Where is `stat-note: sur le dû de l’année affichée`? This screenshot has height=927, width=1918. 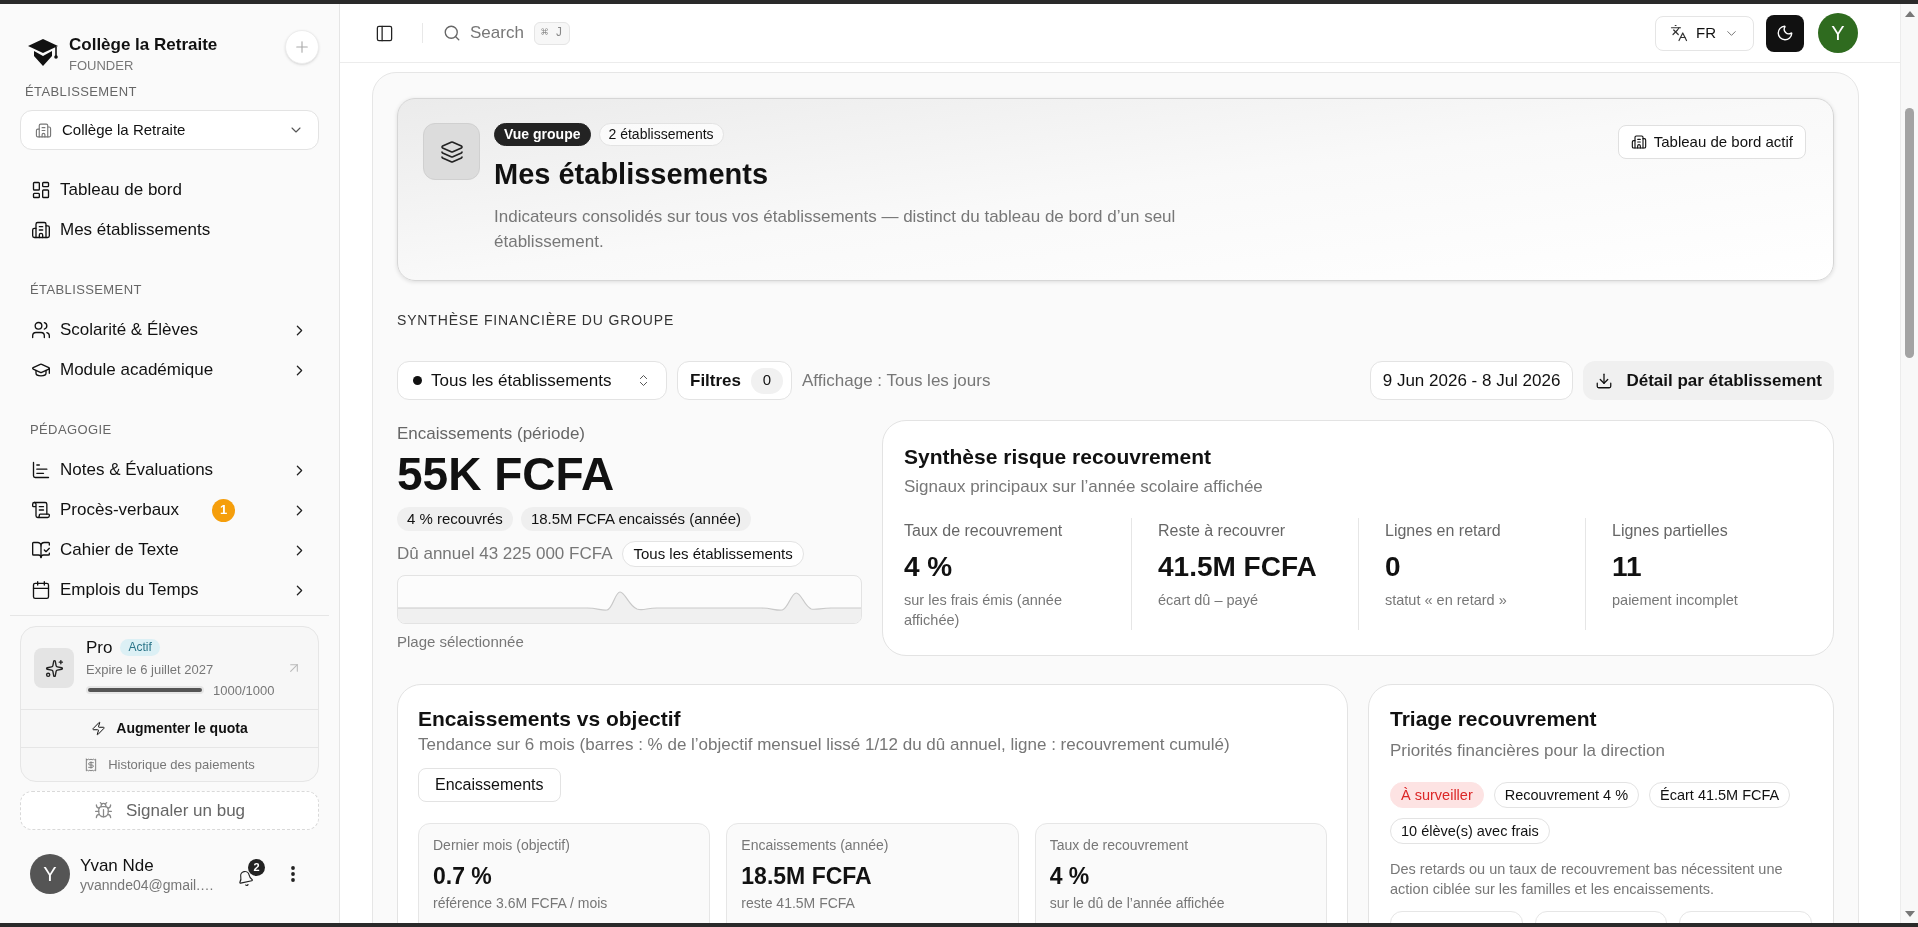 stat-note: sur le dû de l’année affichée is located at coordinates (1137, 903).